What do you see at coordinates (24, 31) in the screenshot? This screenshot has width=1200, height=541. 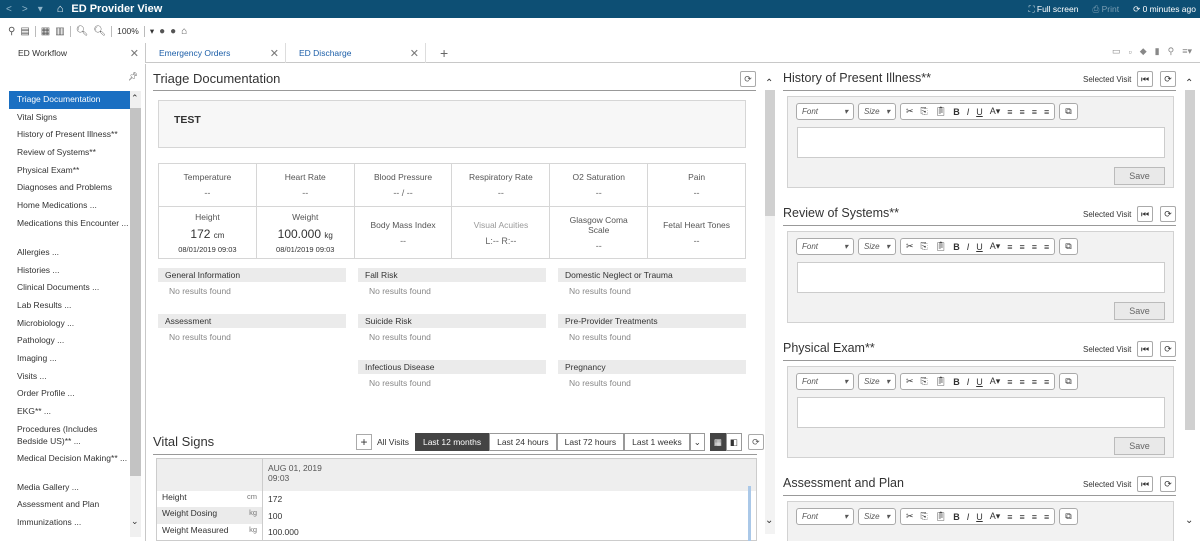 I see `document-icon: ▤` at bounding box center [24, 31].